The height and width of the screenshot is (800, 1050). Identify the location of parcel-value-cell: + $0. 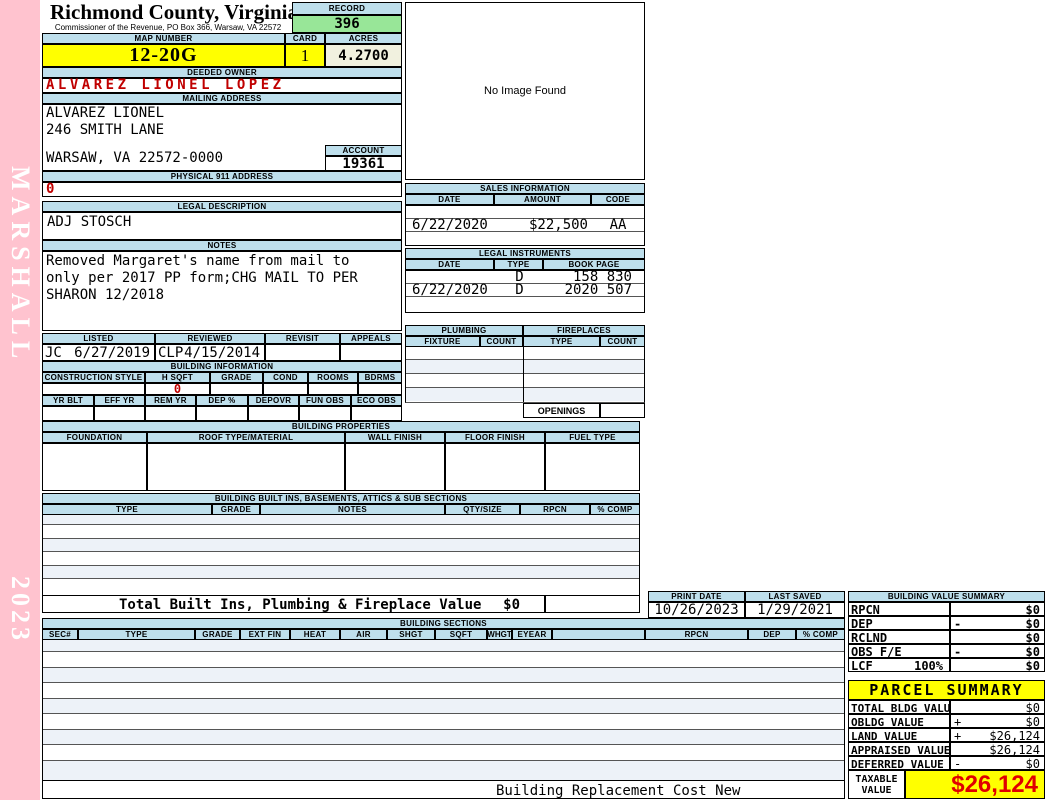
(997, 721).